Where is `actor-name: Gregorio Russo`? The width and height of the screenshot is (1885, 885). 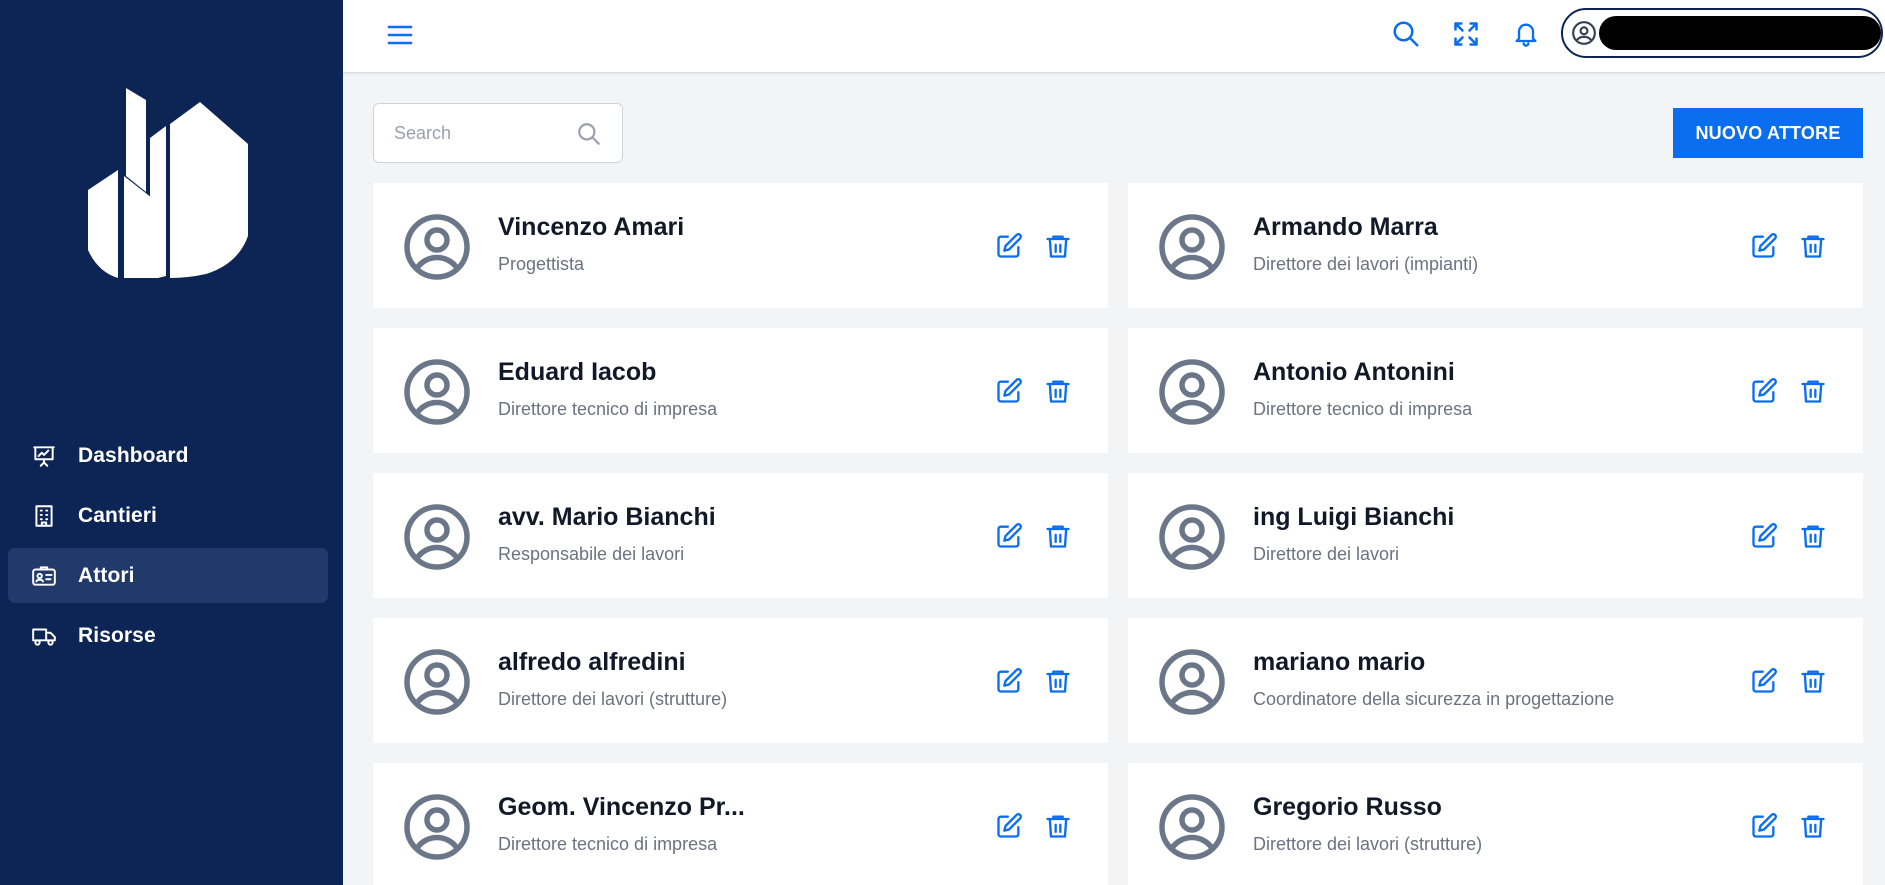
actor-name: Gregorio Russo is located at coordinates (1347, 806).